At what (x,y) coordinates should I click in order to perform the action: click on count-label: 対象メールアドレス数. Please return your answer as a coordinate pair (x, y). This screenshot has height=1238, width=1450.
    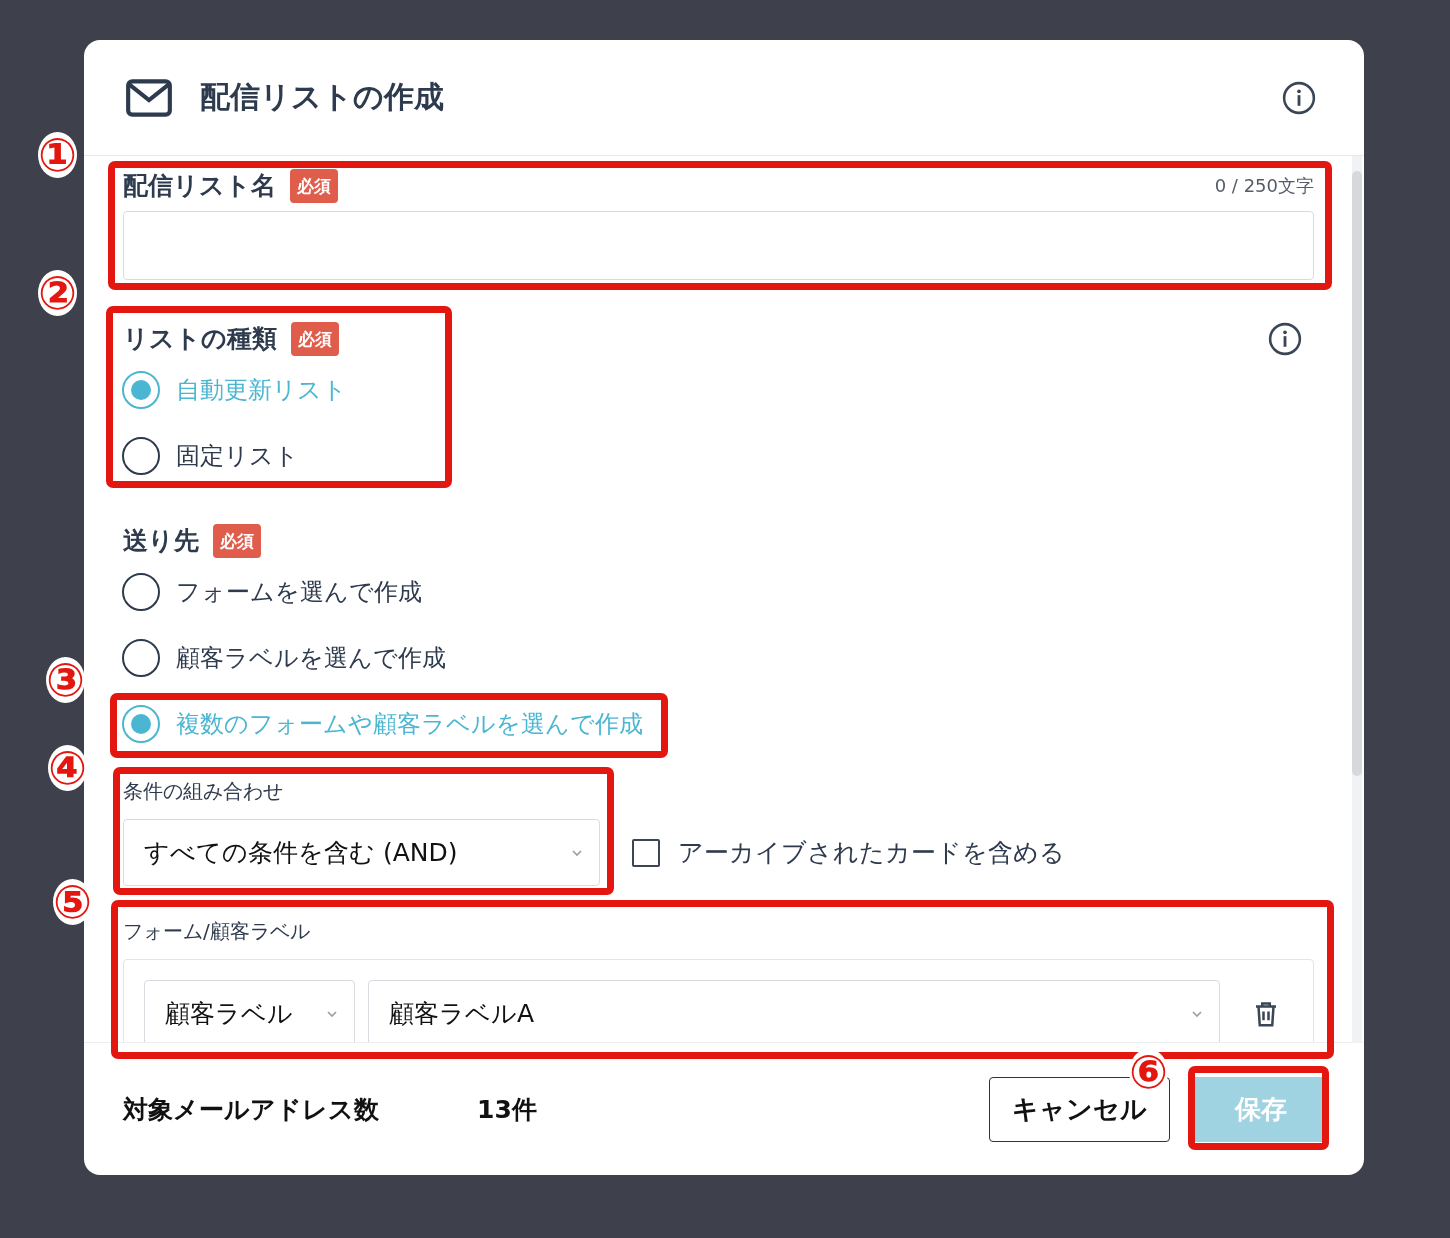
    Looking at the image, I should click on (251, 1109).